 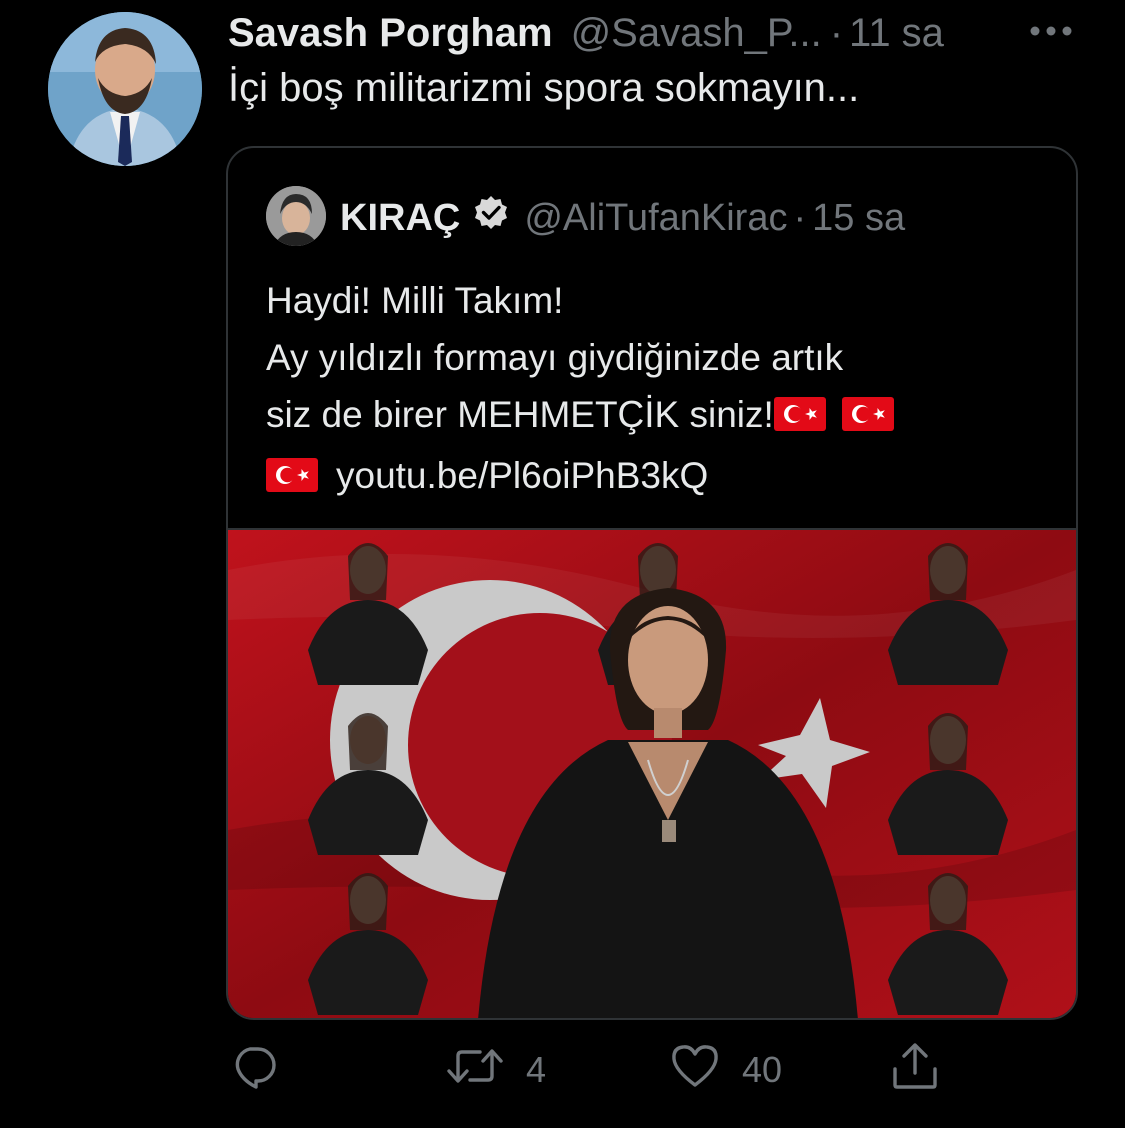 I want to click on tweet-header: Savash Porgham @Savash_P... · 11 sa, so click(x=658, y=33).